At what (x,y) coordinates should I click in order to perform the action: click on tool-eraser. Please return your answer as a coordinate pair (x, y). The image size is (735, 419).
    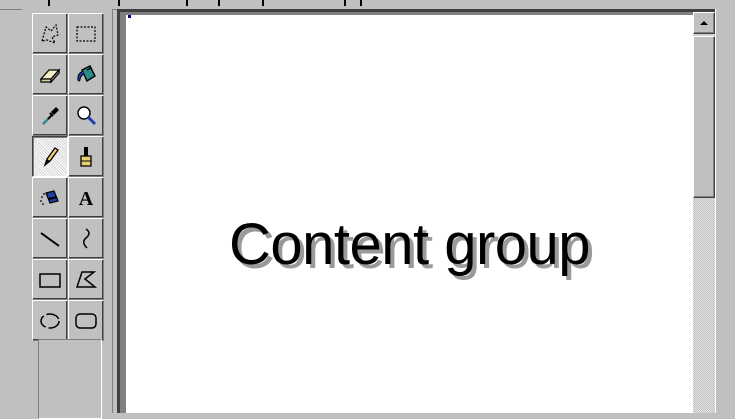
    Looking at the image, I should click on (50, 74).